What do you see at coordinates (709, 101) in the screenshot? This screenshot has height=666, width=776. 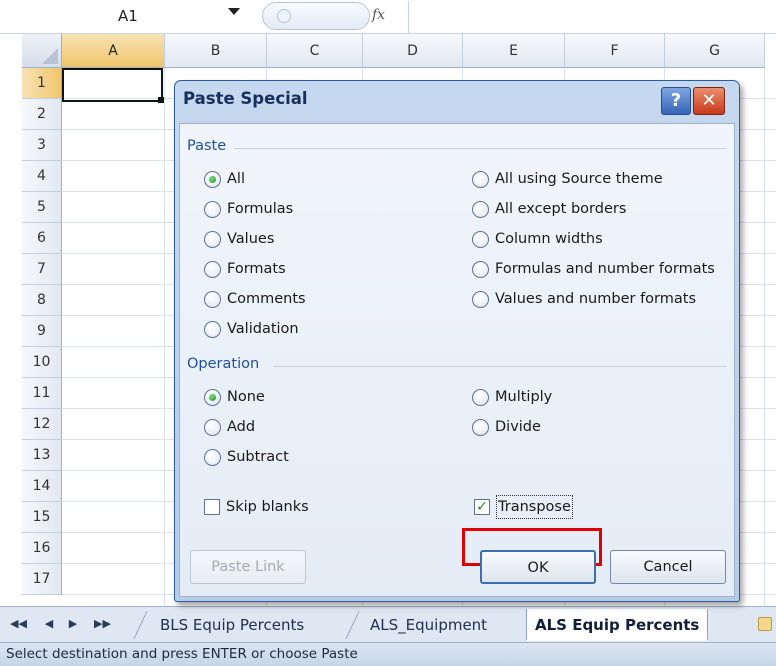 I see `close-button: ✕` at bounding box center [709, 101].